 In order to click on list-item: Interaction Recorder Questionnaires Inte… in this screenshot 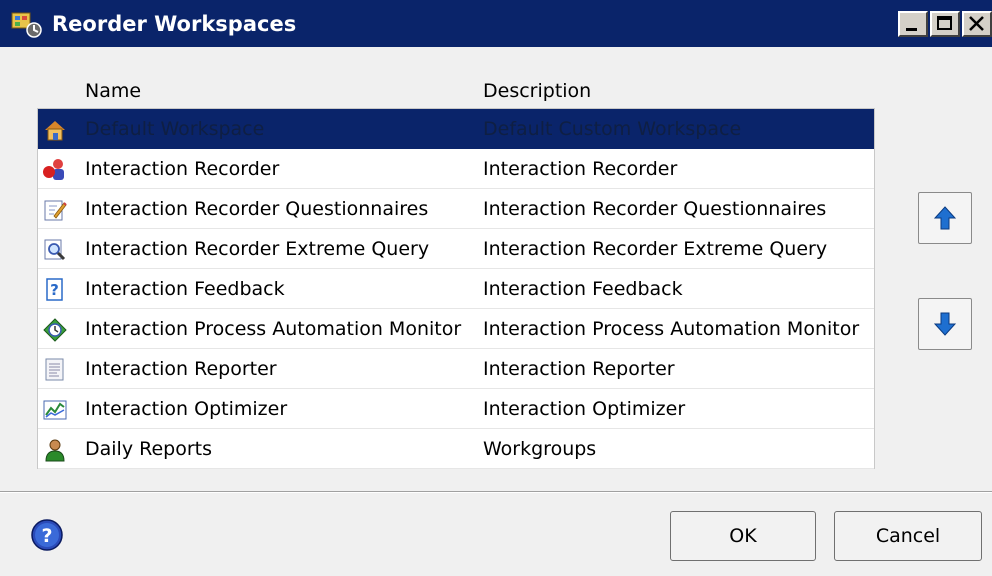, I will do `click(456, 209)`.